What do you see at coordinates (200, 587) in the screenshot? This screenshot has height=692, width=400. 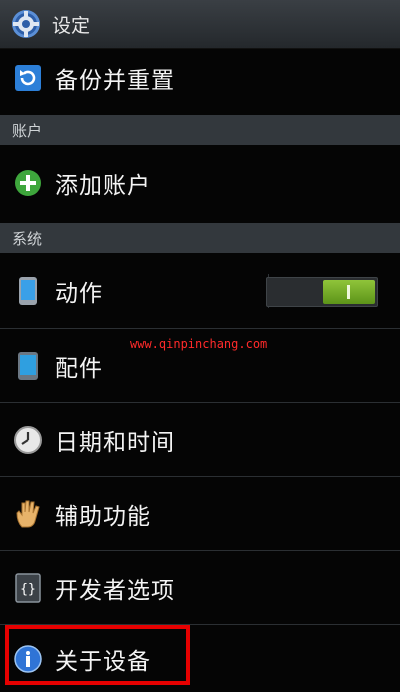 I see `settings-item-developer-options: {} 开发者选项` at bounding box center [200, 587].